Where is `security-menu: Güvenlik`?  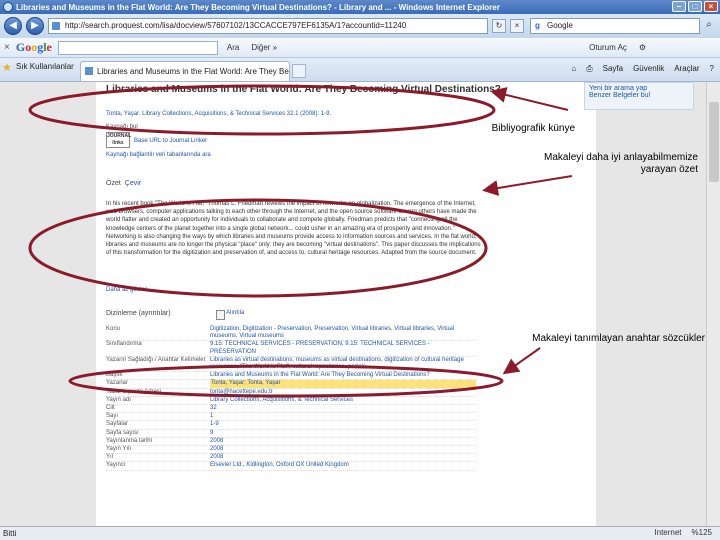 security-menu: Güvenlik is located at coordinates (648, 69).